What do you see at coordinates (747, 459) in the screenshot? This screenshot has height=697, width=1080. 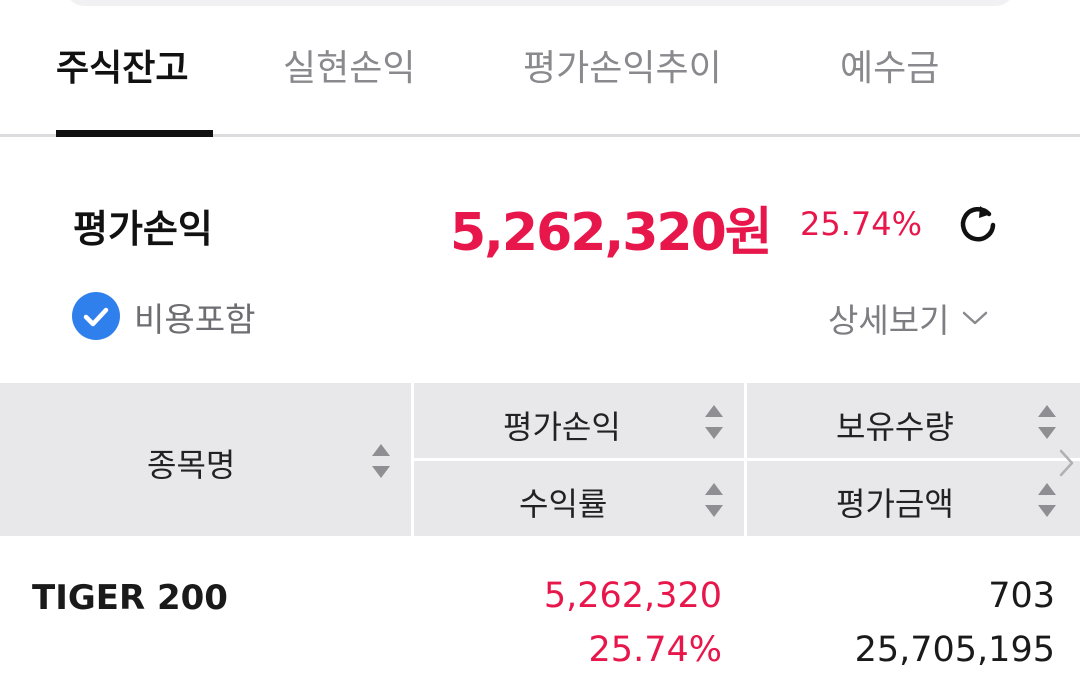 I see `header-divider` at bounding box center [747, 459].